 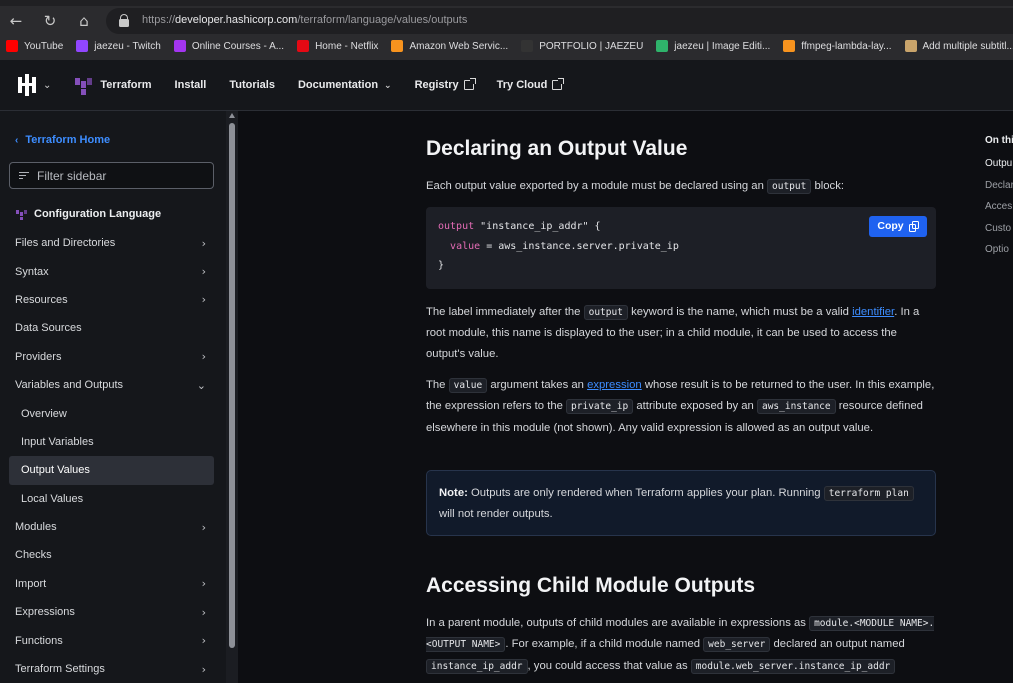 I want to click on sidebar-scrollbar, so click(x=232, y=397).